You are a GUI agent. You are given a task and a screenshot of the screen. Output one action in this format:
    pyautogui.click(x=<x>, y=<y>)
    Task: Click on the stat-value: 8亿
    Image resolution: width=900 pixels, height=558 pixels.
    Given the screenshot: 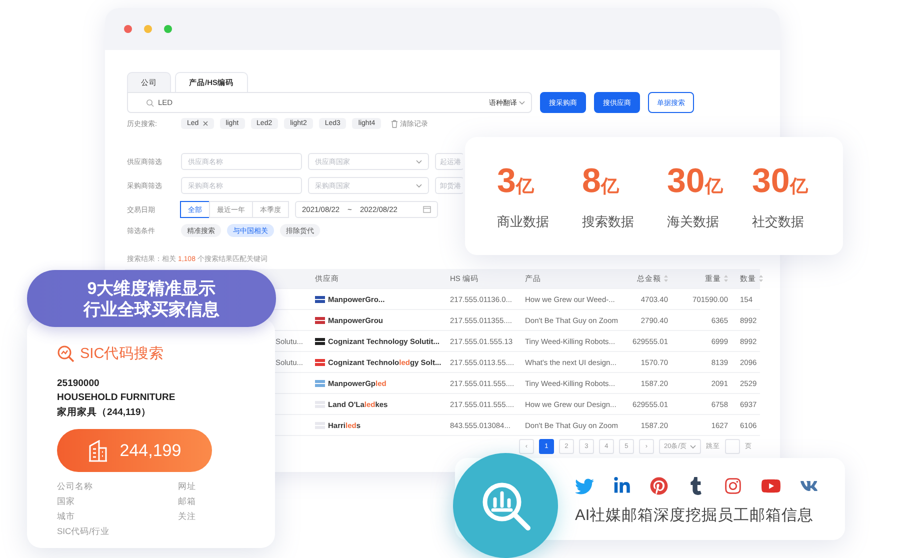 What is the action you would take?
    pyautogui.click(x=601, y=182)
    